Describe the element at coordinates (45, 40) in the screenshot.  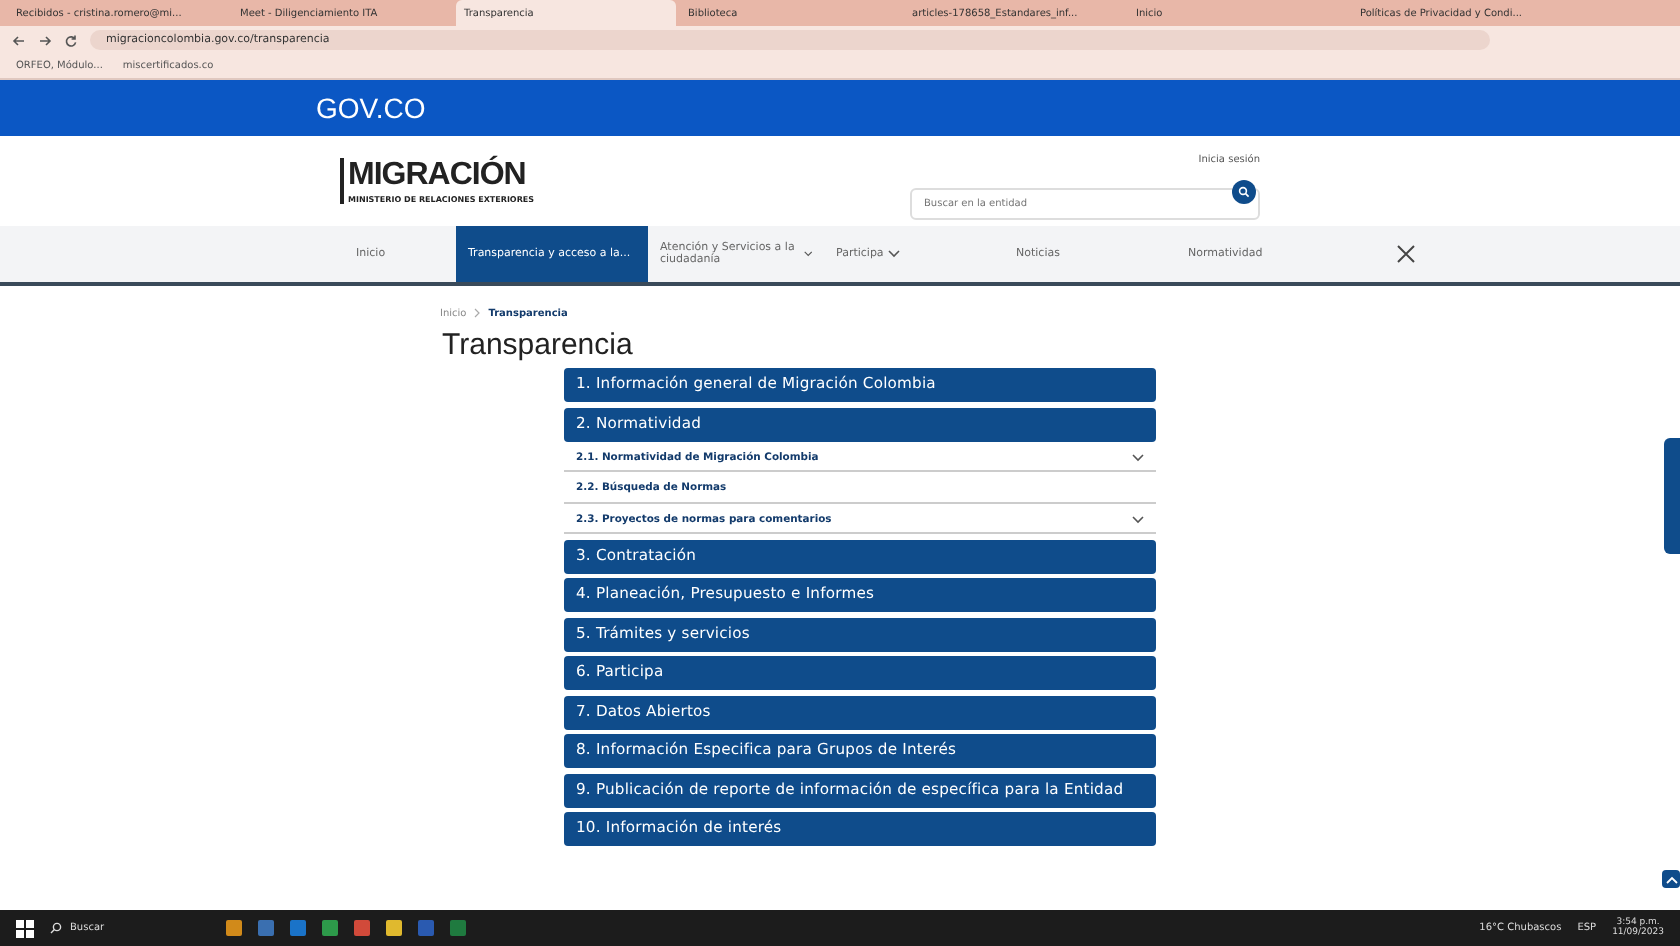
I see `forward-icon` at that location.